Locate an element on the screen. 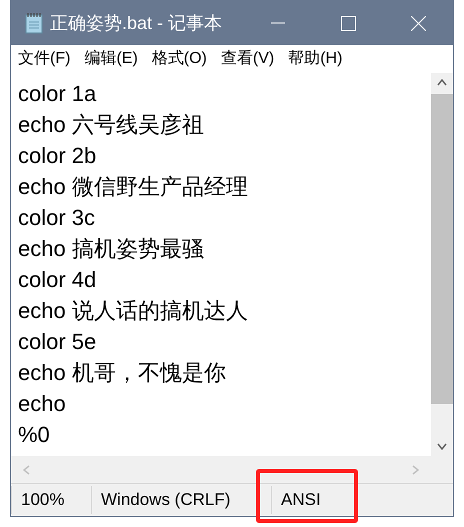 Image resolution: width=464 pixels, height=527 pixels. text-line: echo 微信野生产品经理 is located at coordinates (133, 187).